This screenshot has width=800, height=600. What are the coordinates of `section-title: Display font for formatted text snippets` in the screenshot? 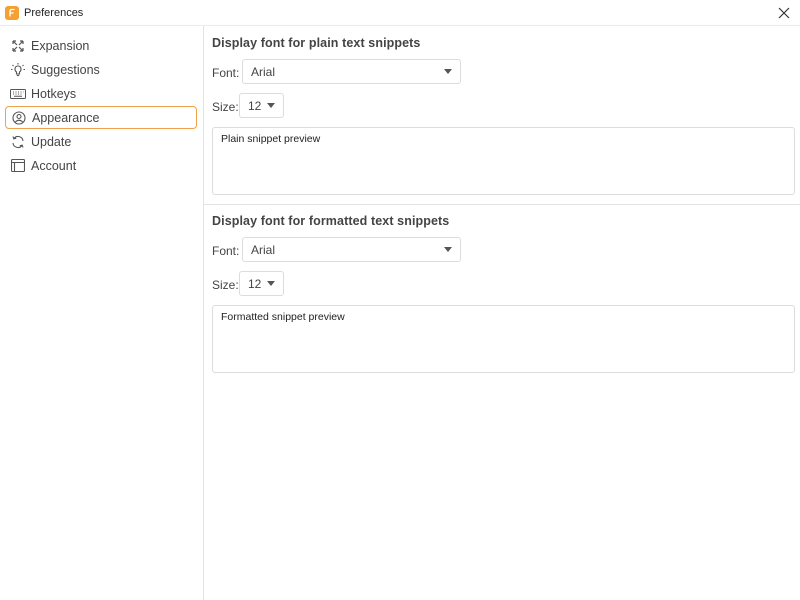 It's located at (331, 221).